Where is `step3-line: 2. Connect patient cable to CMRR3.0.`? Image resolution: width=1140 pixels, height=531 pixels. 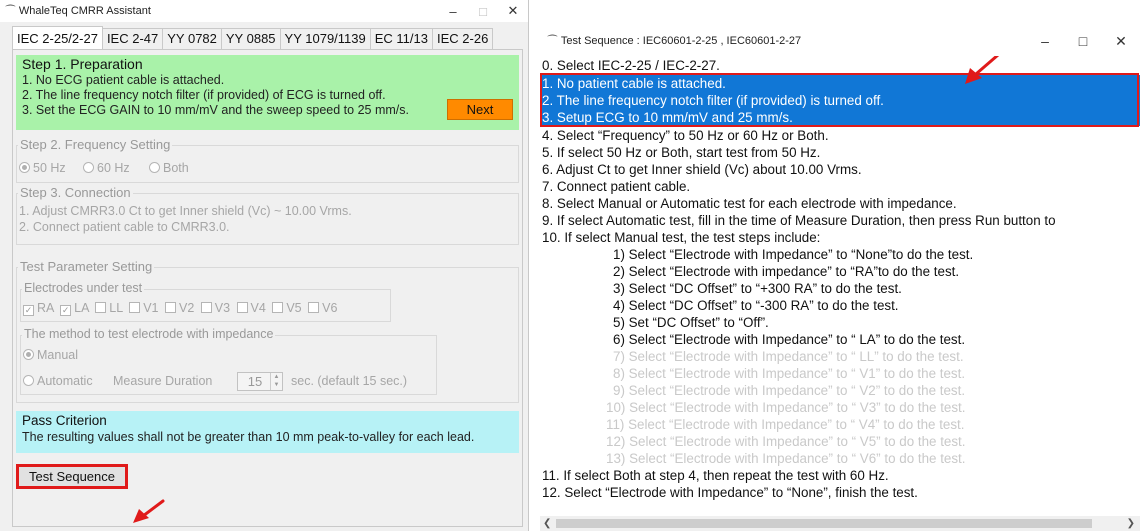 step3-line: 2. Connect patient cable to CMRR3.0. is located at coordinates (124, 227).